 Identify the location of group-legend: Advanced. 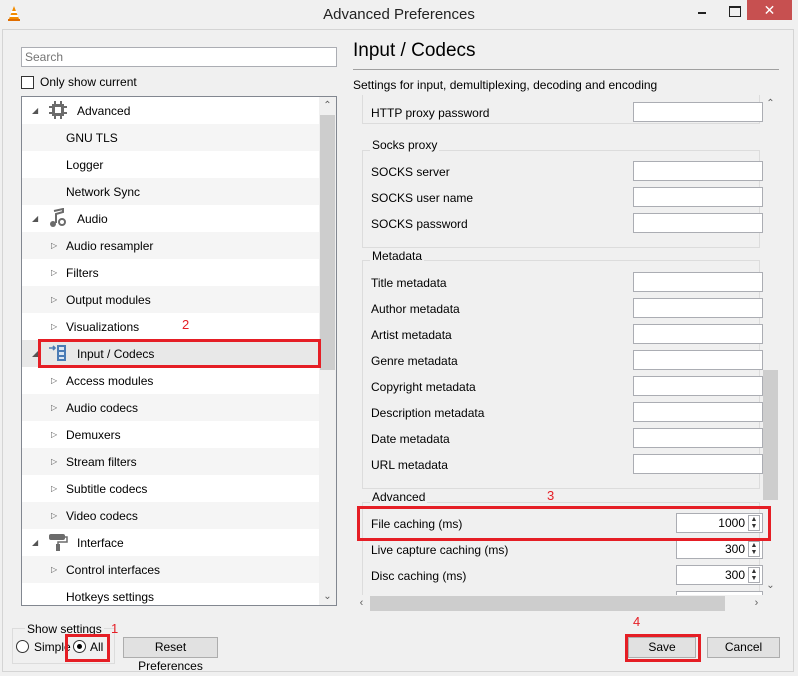
(399, 497).